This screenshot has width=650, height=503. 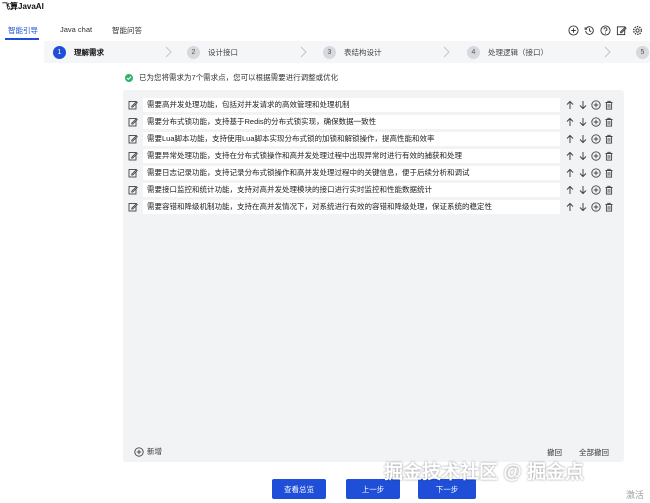 What do you see at coordinates (325, 31) in the screenshot?
I see `top-tabs: 智能引导 Java chat 智能问答` at bounding box center [325, 31].